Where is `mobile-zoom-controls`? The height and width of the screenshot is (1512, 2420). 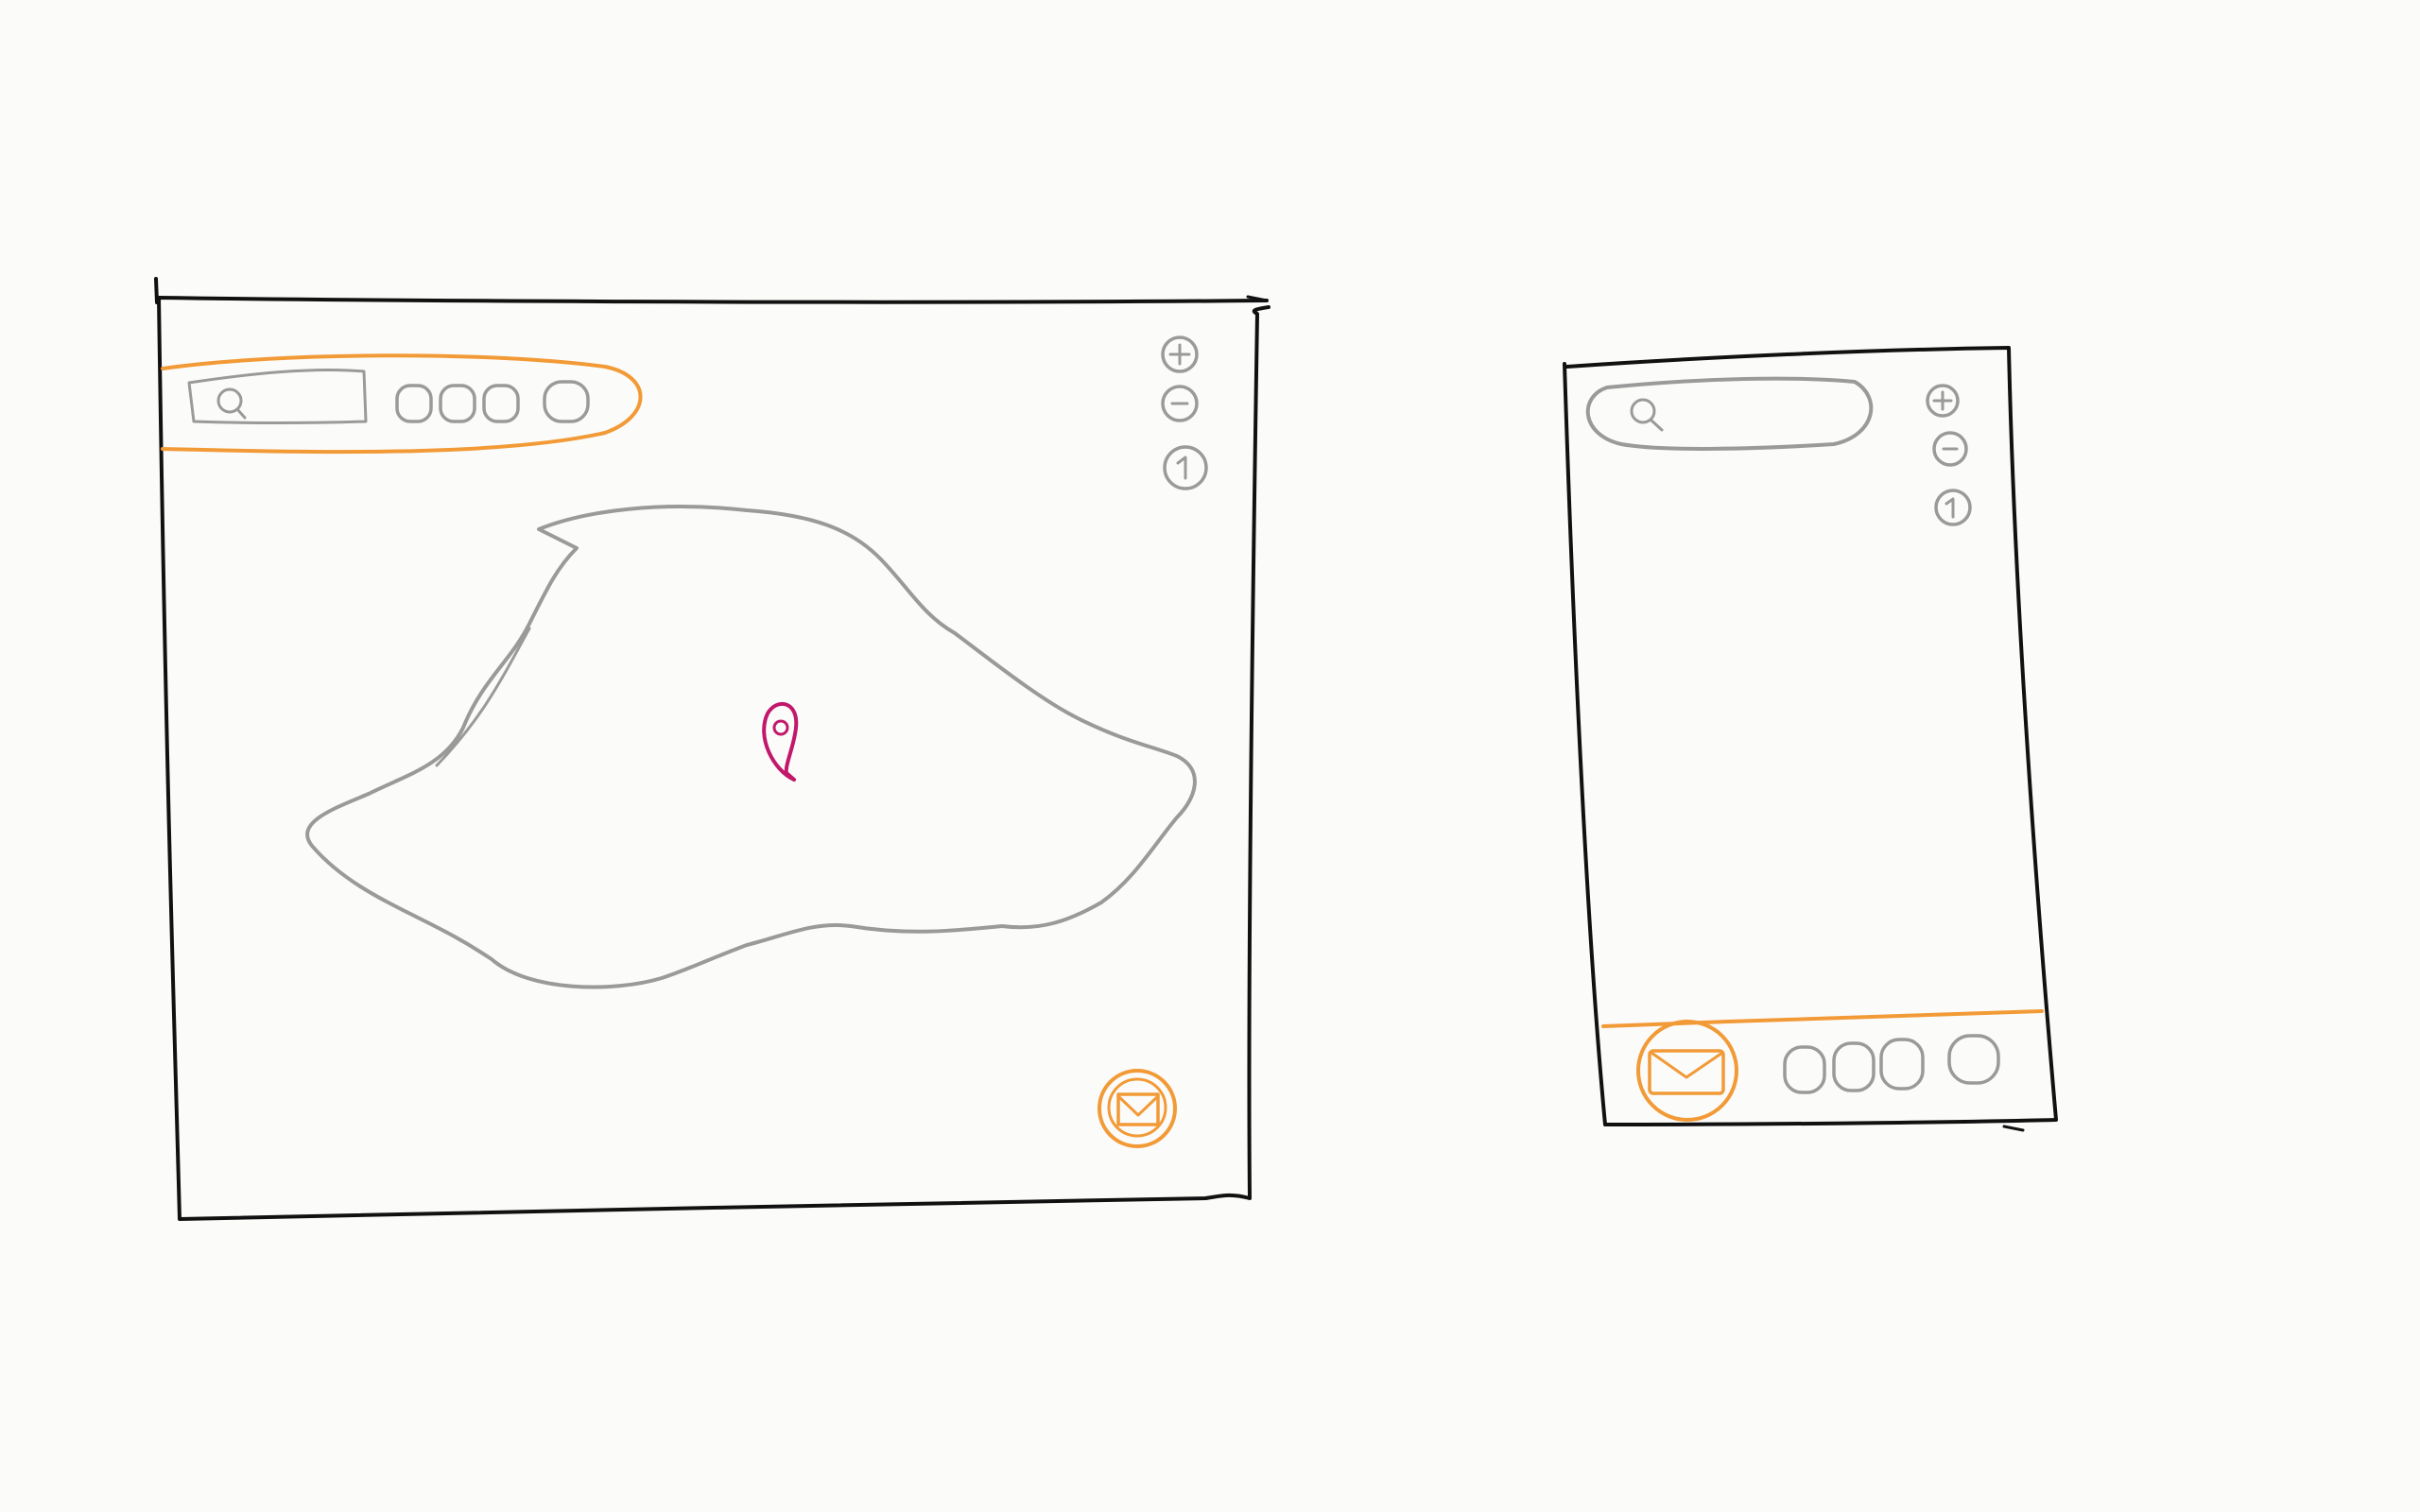 mobile-zoom-controls is located at coordinates (1949, 455).